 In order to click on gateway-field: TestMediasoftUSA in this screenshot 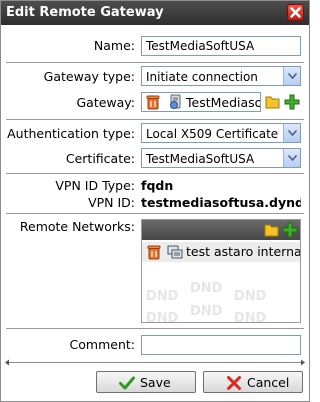, I will do `click(201, 102)`.